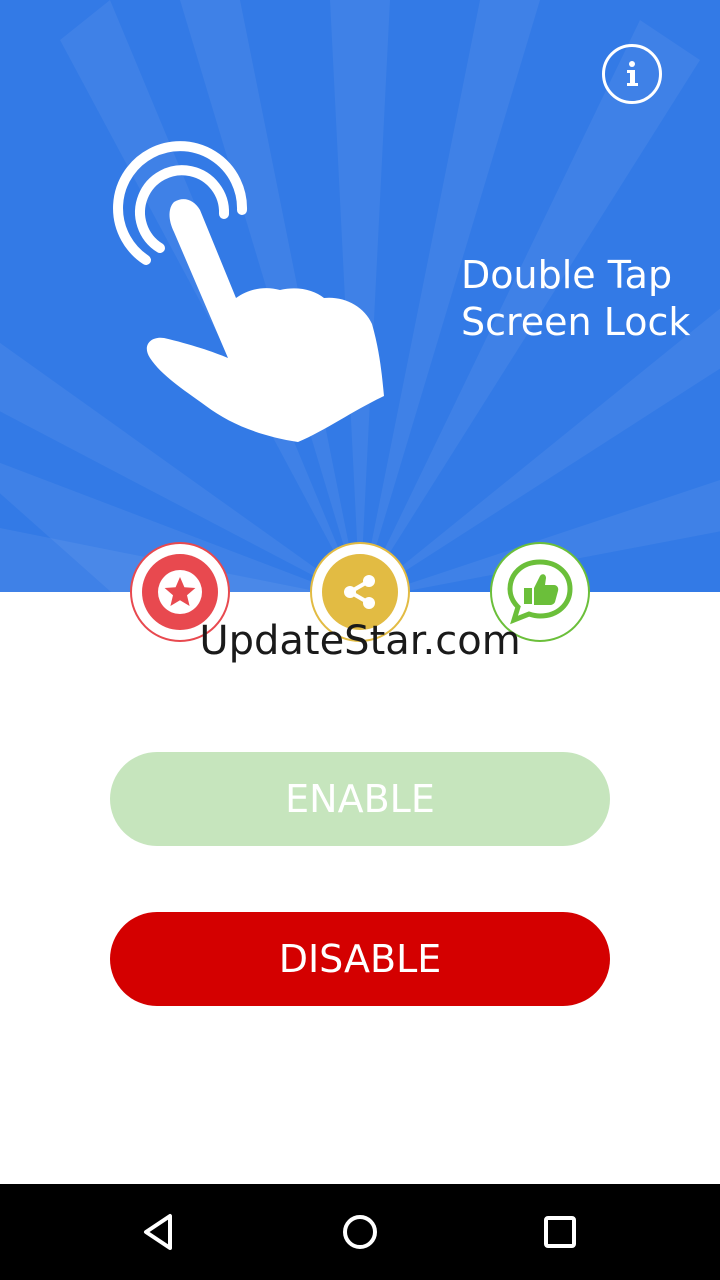 The width and height of the screenshot is (720, 1280). I want to click on nav-home-button, so click(360, 1232).